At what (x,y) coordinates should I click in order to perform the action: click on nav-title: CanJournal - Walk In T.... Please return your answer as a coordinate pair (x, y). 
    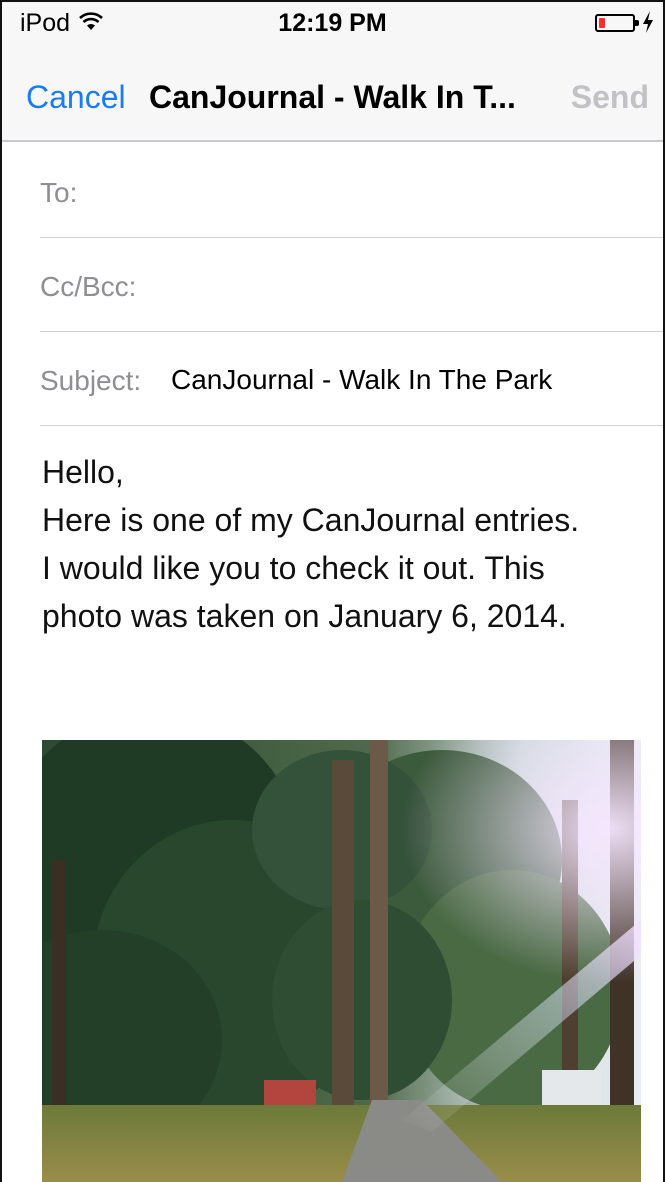
    Looking at the image, I should click on (332, 97).